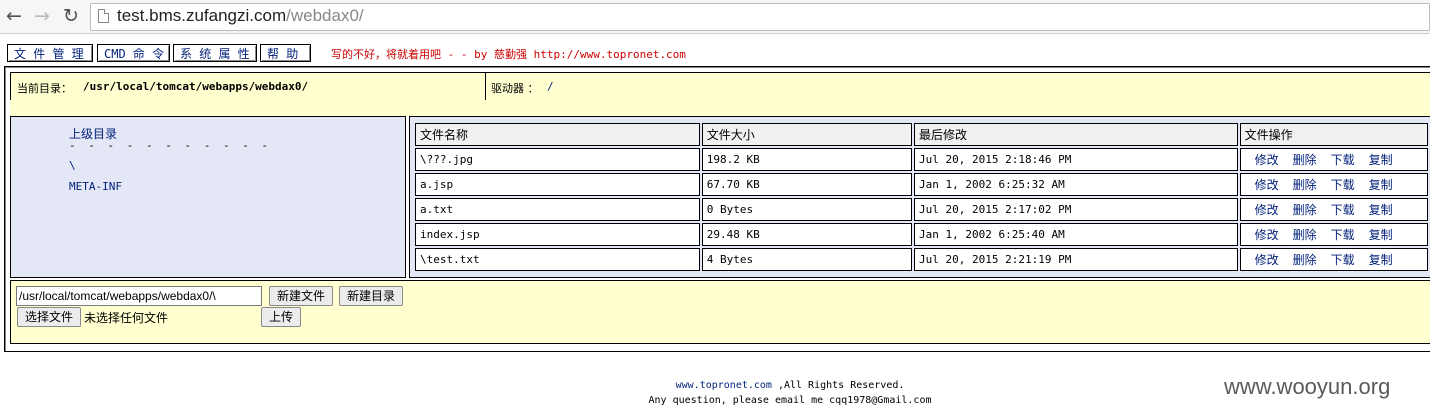 This screenshot has height=415, width=1430. Describe the element at coordinates (557, 184) in the screenshot. I see `file-name: a.jsp` at that location.